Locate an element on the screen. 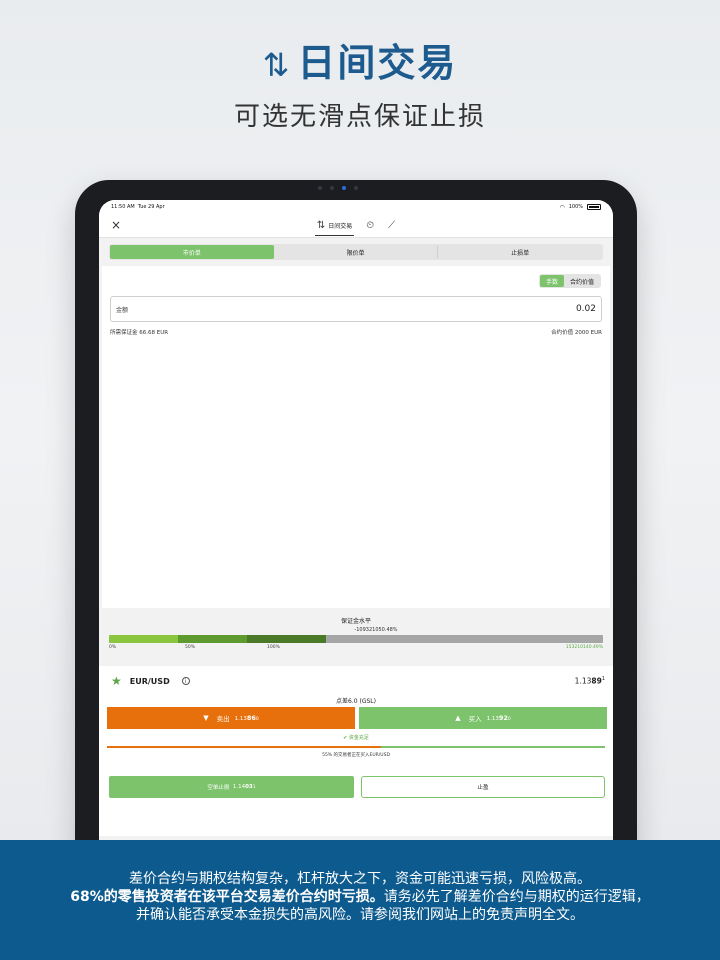 This screenshot has height=960, width=720. tab-timer: ⏲ is located at coordinates (370, 225).